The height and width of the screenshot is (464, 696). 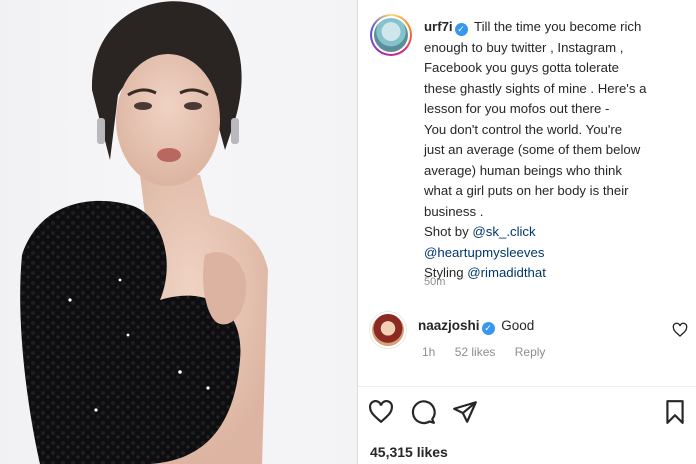 I want to click on caption-styling-line: Styling @rimadidthat, so click(x=556, y=273).